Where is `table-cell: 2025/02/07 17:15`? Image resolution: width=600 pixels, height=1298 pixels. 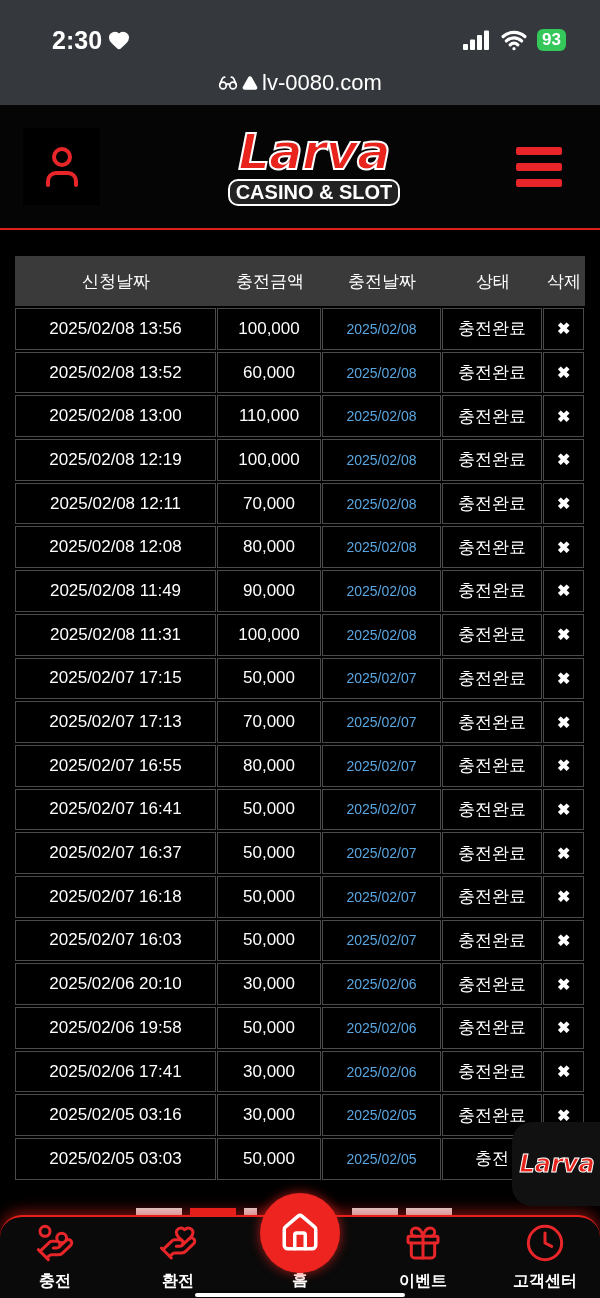
table-cell: 2025/02/07 17:15 is located at coordinates (115, 678).